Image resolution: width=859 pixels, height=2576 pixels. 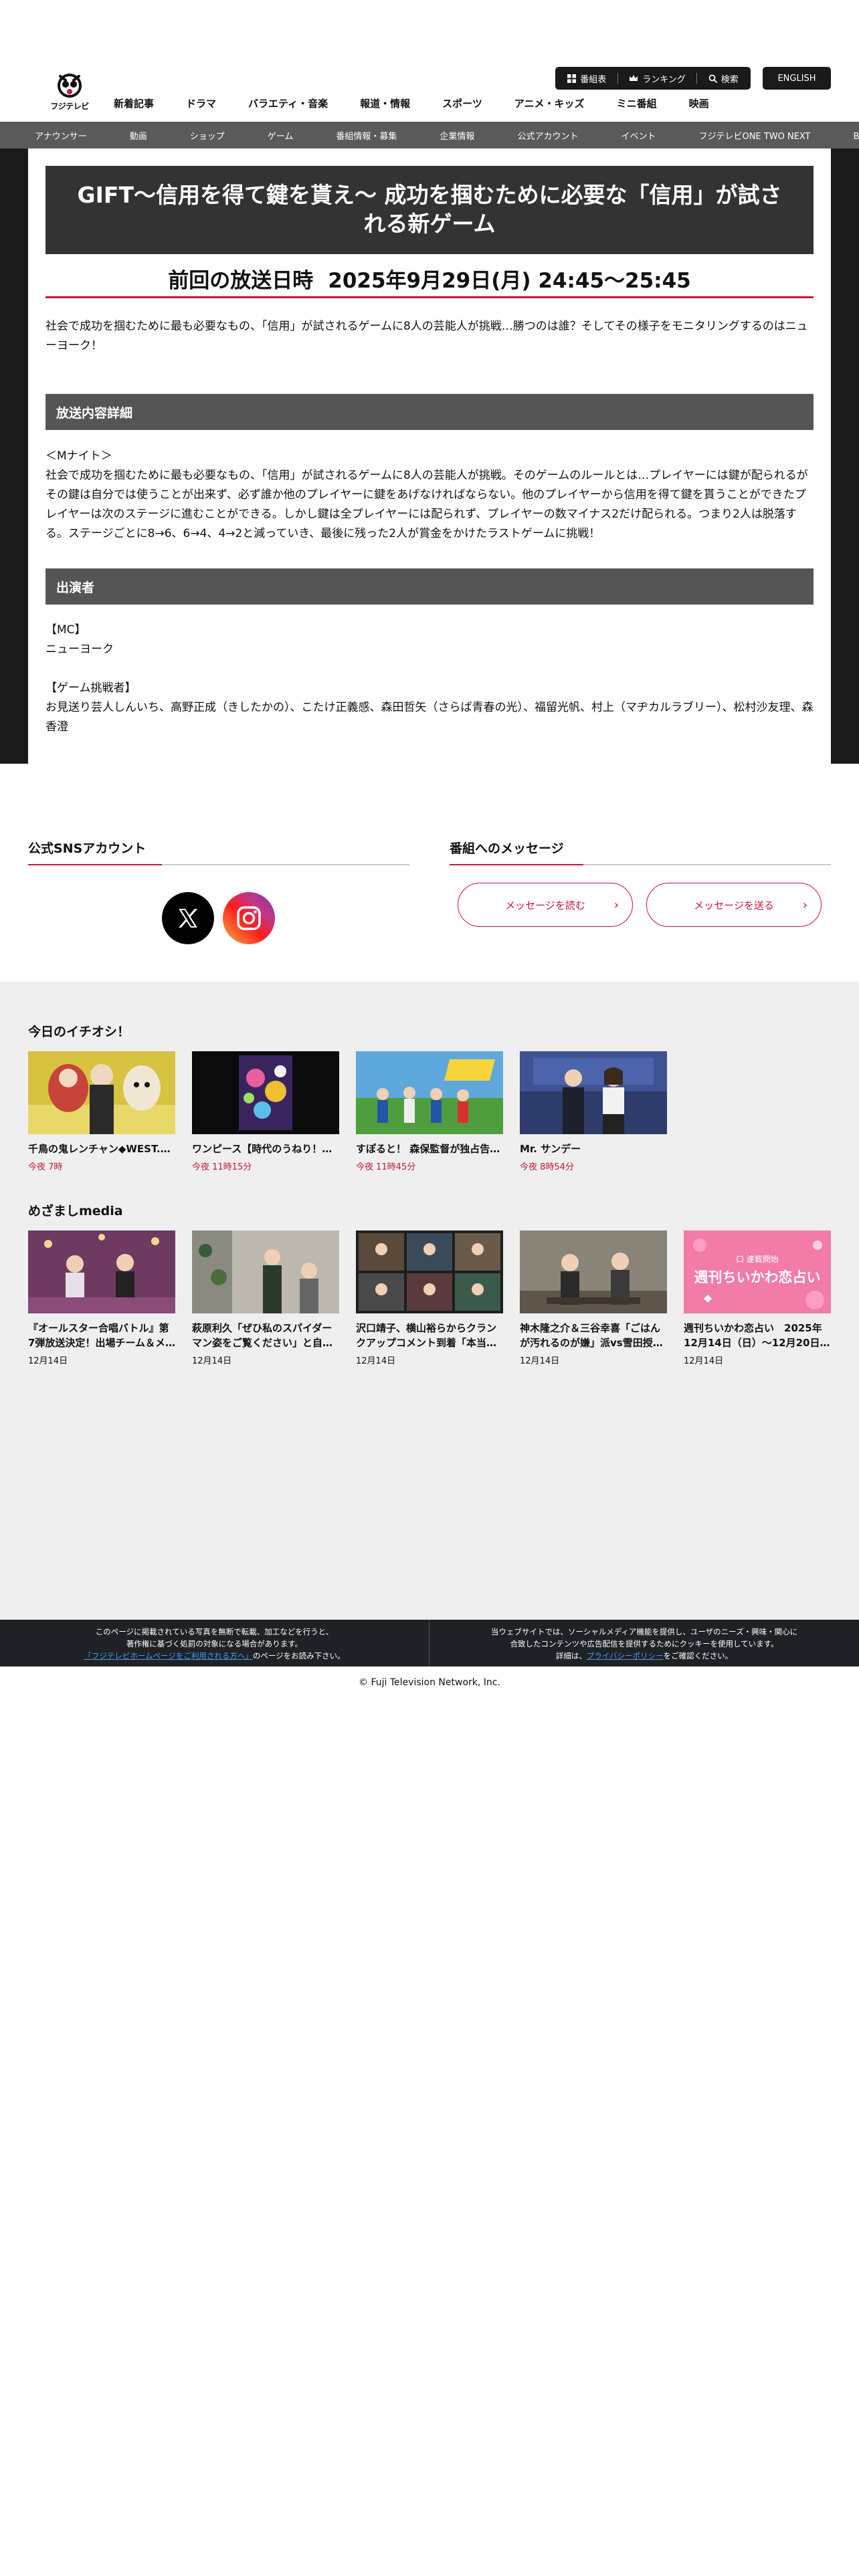 I want to click on notice-line: 合致したコンテンツや広告配信を提供するためにクッキーを使用しています。, so click(x=644, y=1643).